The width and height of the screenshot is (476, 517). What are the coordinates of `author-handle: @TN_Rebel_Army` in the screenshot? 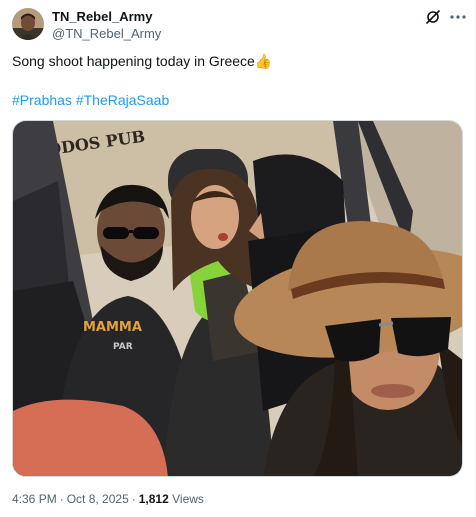 It's located at (106, 33).